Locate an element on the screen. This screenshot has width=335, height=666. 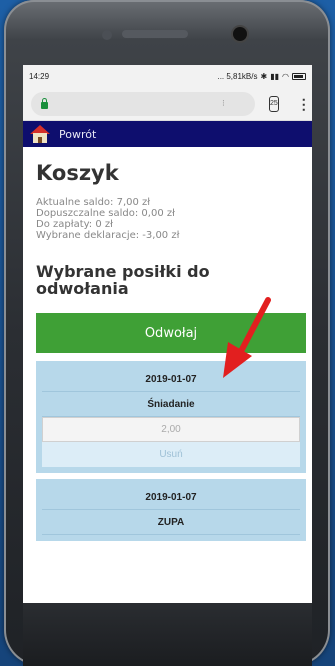
remove-meal-button: Usuń is located at coordinates (171, 454).